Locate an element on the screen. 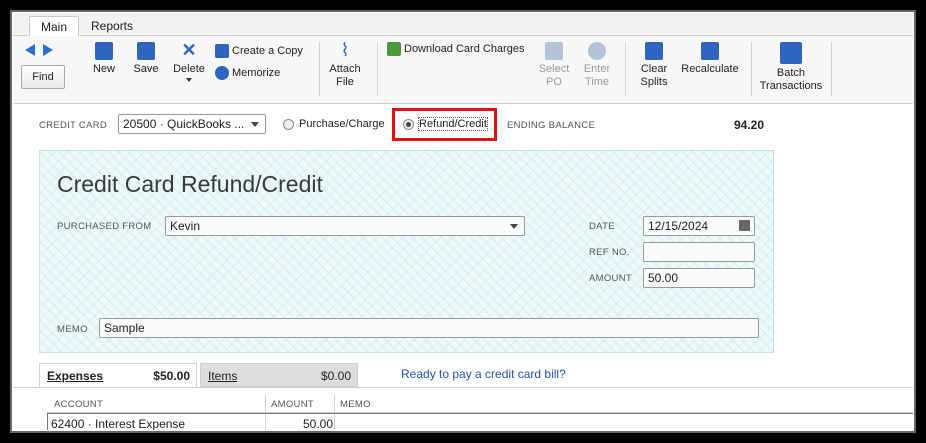 This screenshot has height=443, width=926. prev-arrow-icon is located at coordinates (30, 50).